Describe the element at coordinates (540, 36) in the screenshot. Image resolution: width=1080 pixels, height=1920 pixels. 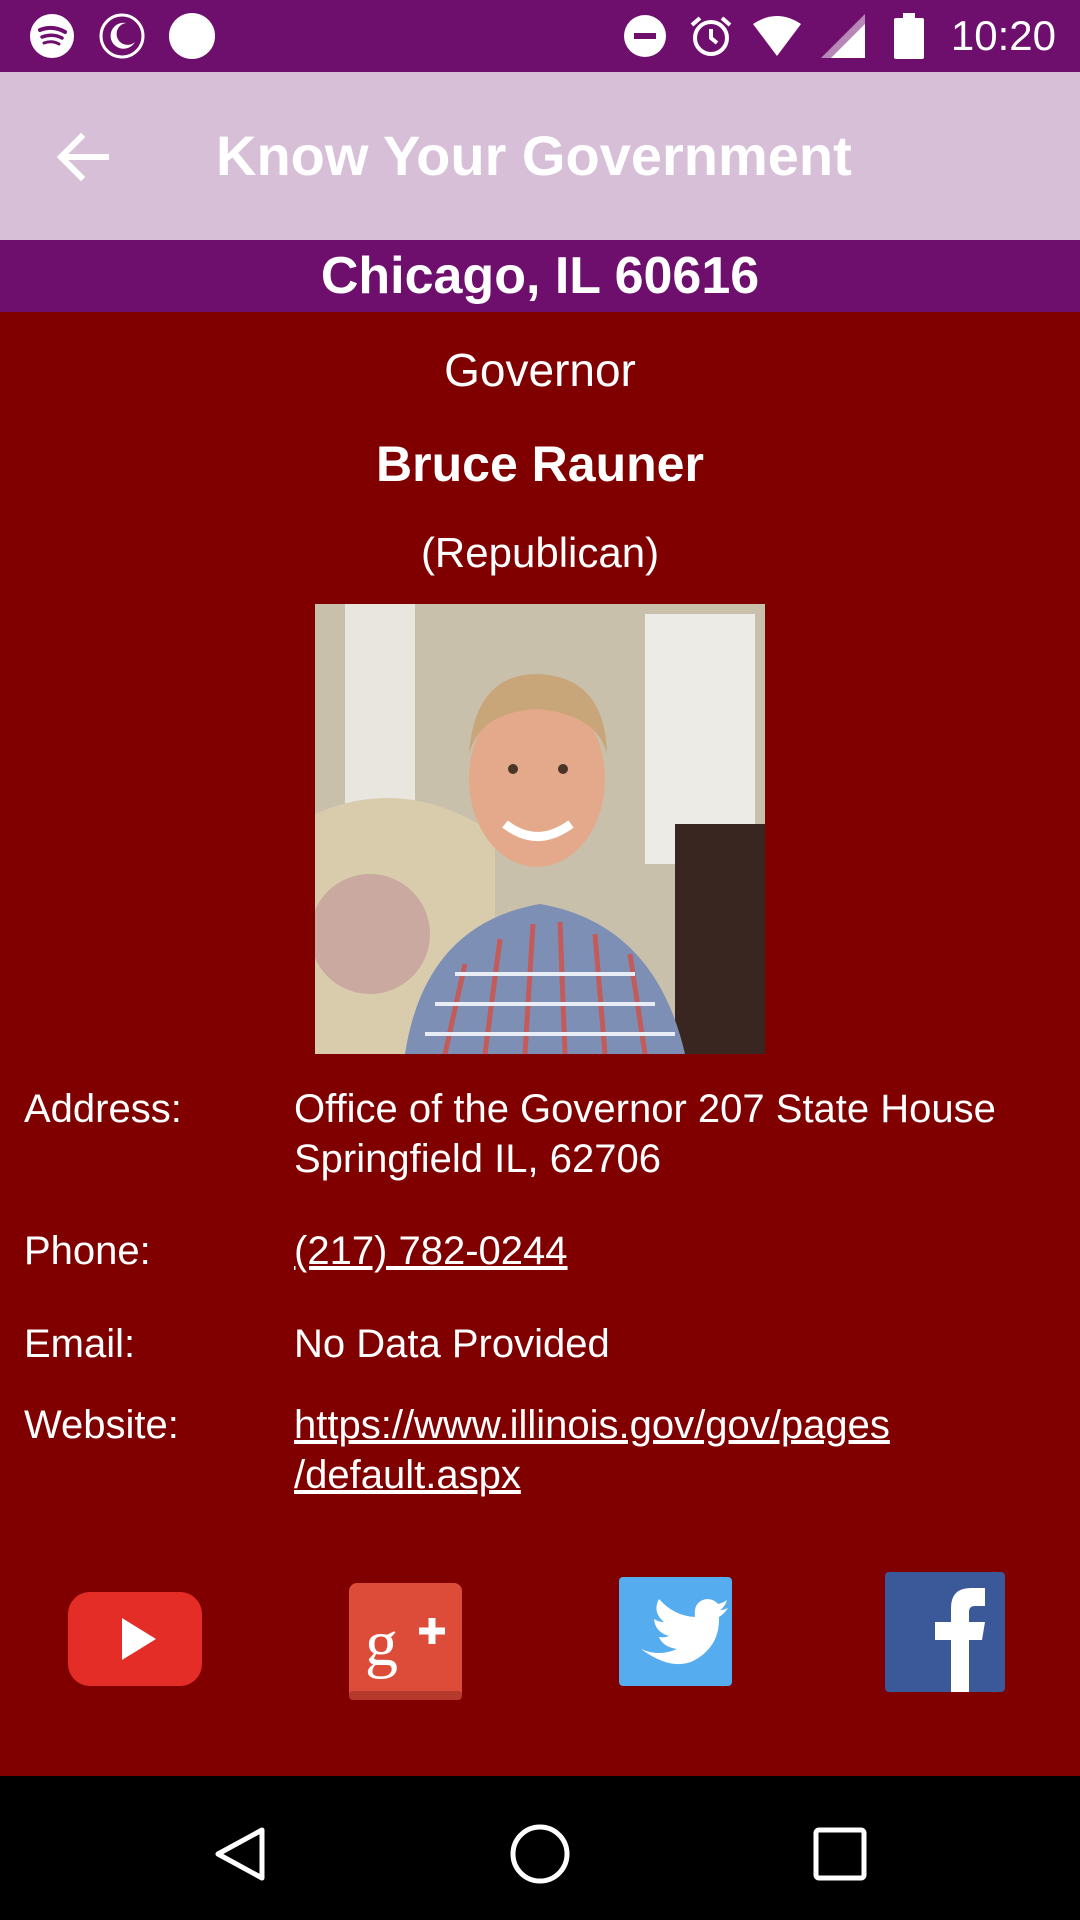
I see `status-bar: 10:20` at that location.